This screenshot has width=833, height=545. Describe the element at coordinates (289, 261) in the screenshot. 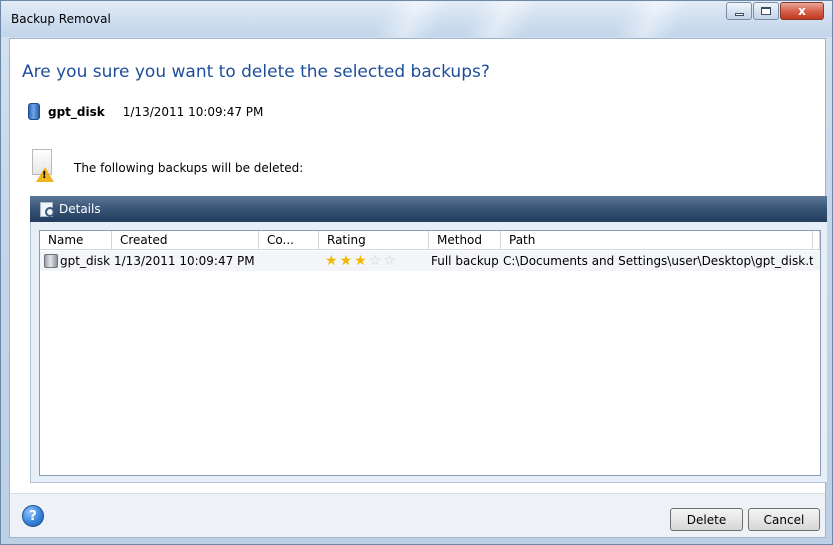

I see `cell-comment` at that location.